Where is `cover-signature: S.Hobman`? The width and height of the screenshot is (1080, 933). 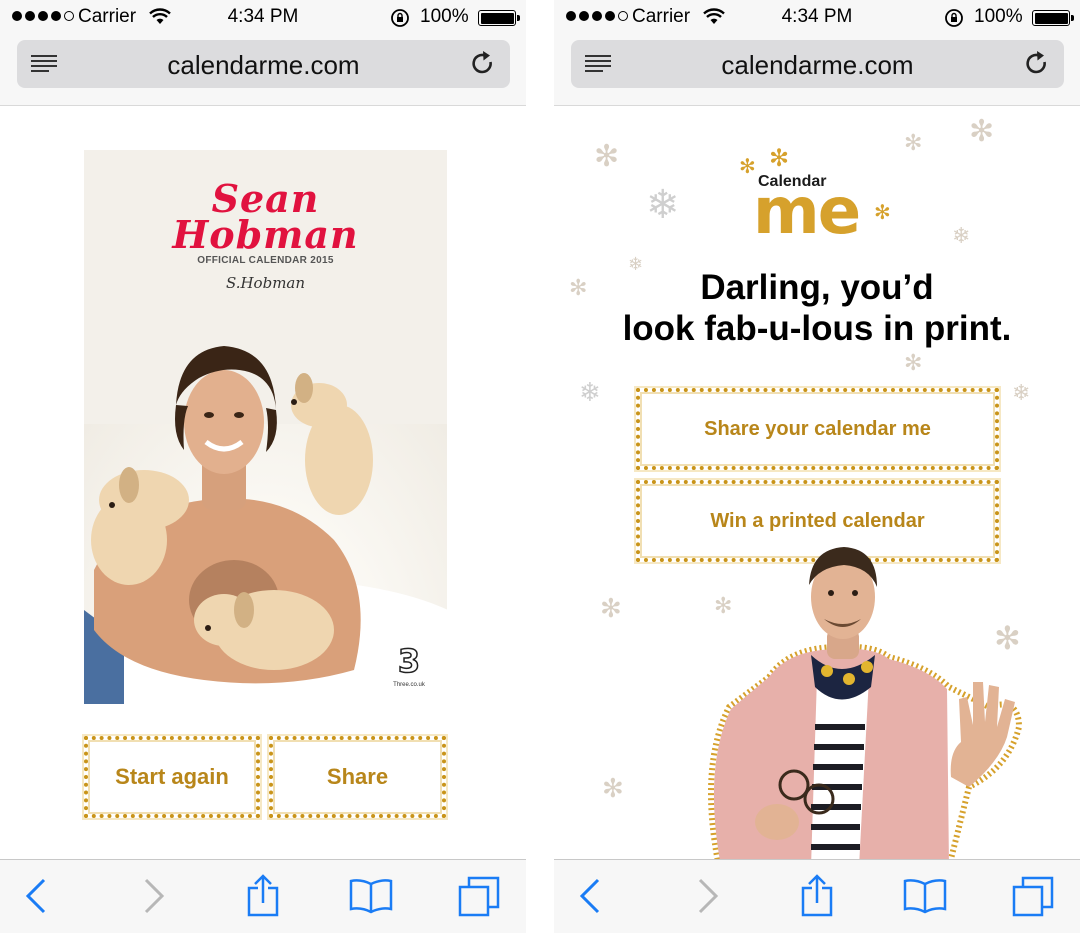
cover-signature: S.Hobman is located at coordinates (265, 283).